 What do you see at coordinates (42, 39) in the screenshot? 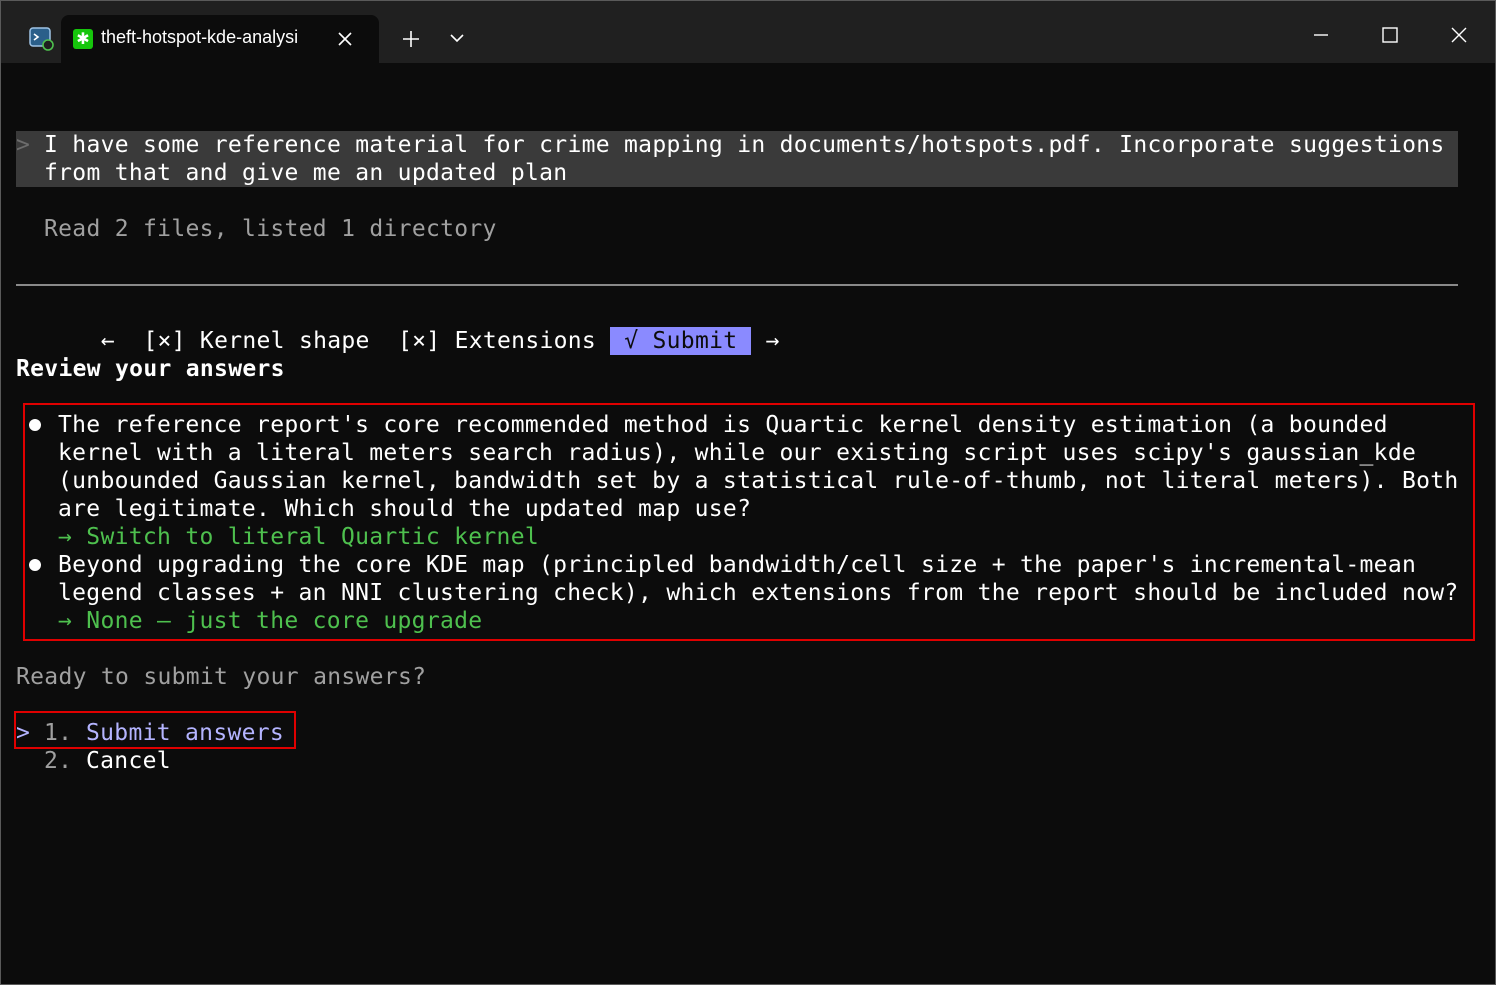
I see `terminal-app-icon` at bounding box center [42, 39].